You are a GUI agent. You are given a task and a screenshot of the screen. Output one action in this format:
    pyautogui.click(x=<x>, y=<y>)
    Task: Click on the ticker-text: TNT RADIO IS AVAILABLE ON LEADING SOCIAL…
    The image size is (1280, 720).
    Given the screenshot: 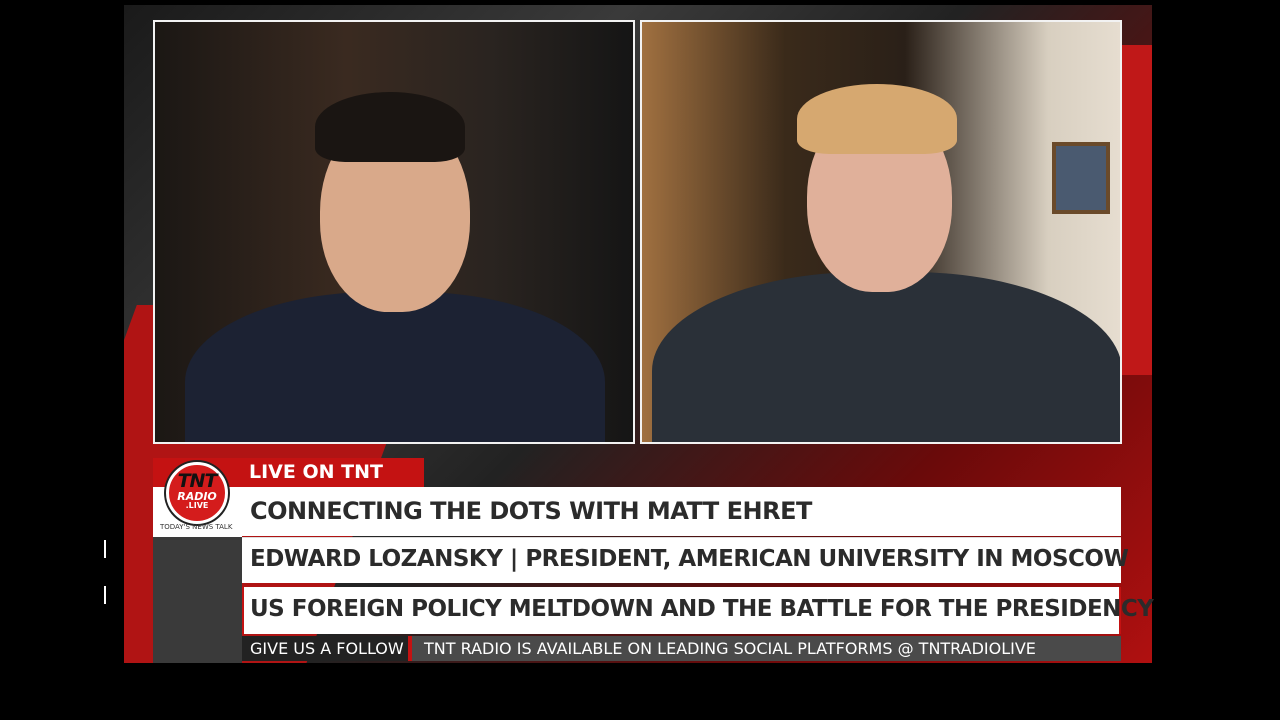 What is the action you would take?
    pyautogui.click(x=730, y=648)
    